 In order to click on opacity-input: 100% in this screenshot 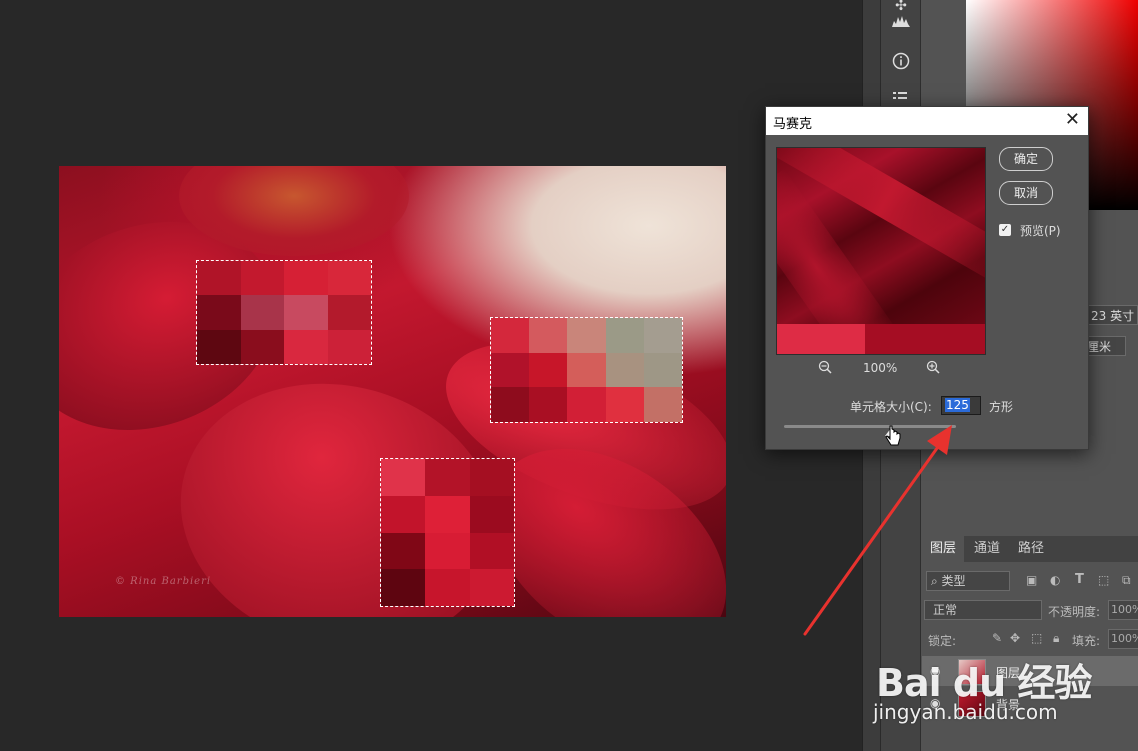, I will do `click(1123, 610)`.